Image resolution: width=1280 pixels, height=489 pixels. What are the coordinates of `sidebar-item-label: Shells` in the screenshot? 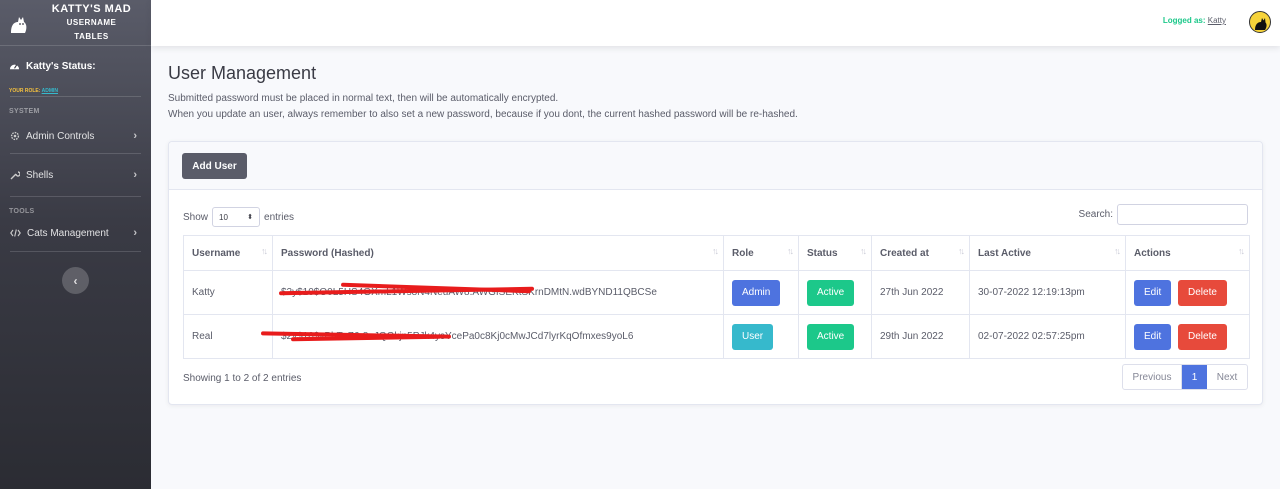 It's located at (40, 175).